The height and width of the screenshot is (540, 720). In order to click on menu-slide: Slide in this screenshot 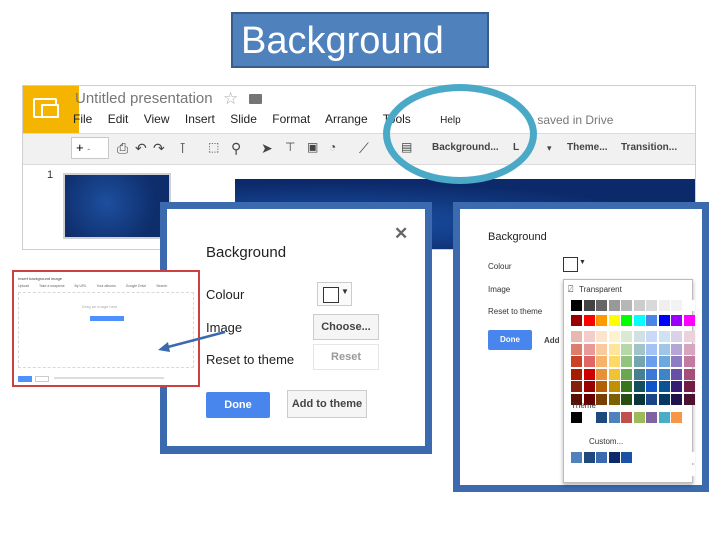, I will do `click(243, 119)`.